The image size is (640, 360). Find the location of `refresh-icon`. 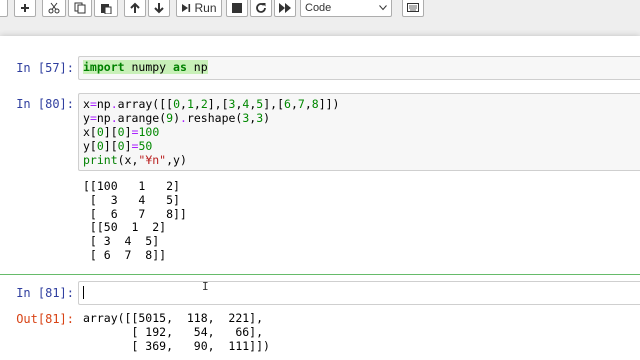

refresh-icon is located at coordinates (261, 7).